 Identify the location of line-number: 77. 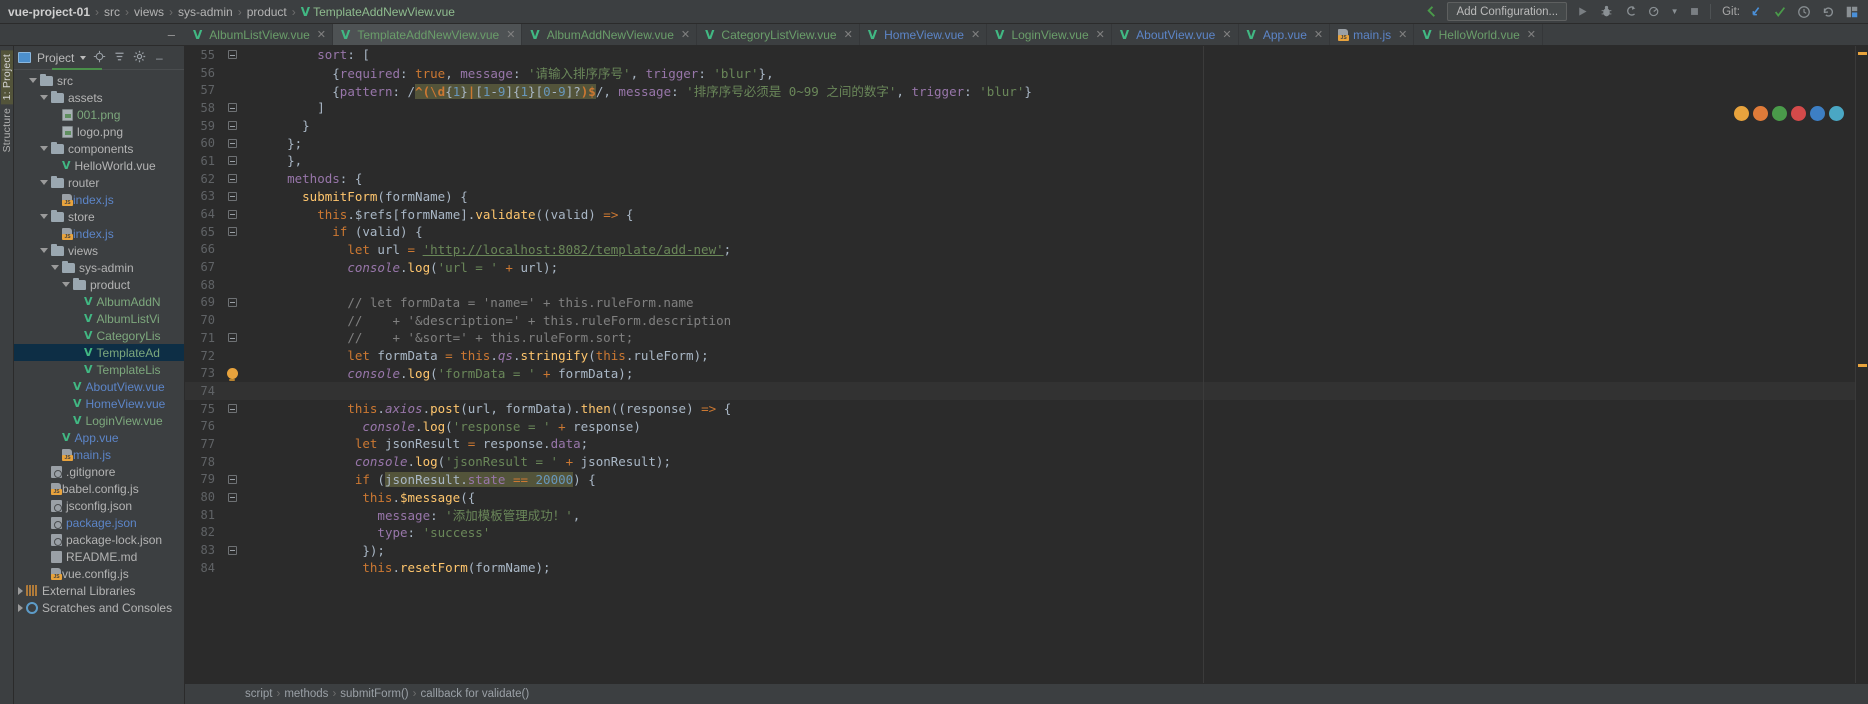
(204, 444).